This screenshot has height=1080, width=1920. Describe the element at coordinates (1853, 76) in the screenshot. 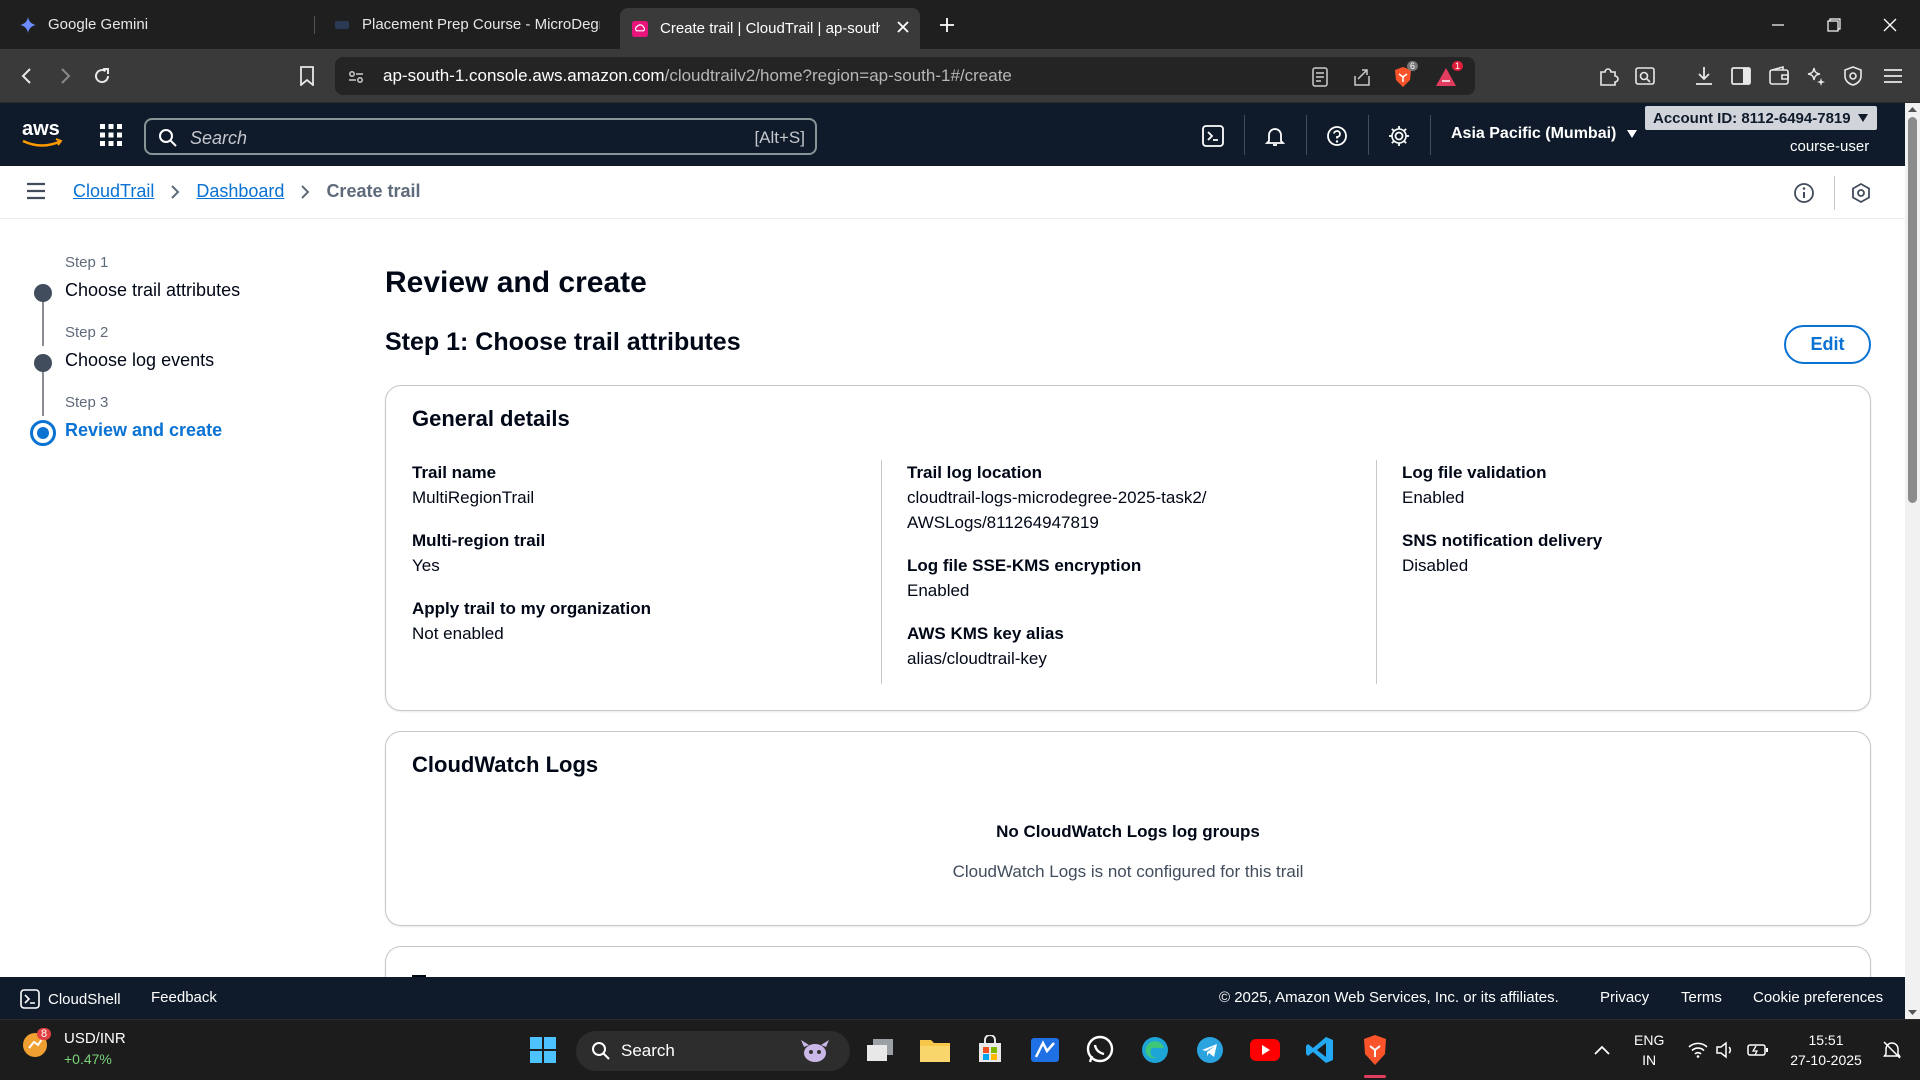

I see `vpn-icon` at that location.